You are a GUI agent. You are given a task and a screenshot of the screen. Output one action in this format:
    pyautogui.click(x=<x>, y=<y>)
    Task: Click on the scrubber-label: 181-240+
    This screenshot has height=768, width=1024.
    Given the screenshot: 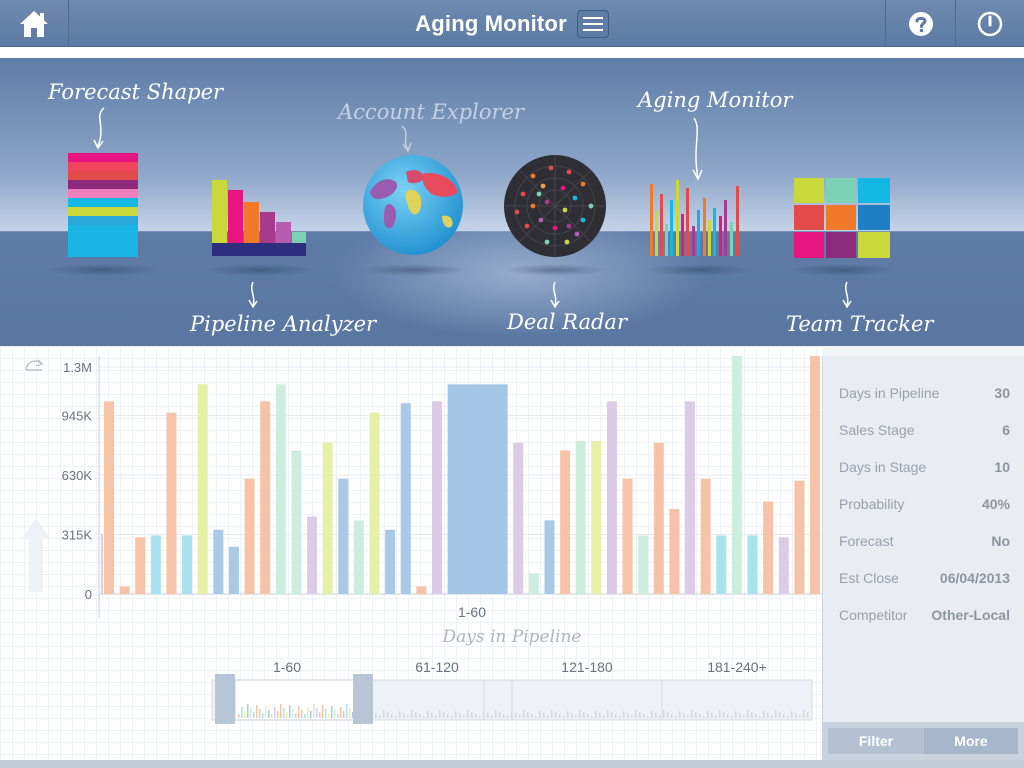 What is the action you would take?
    pyautogui.click(x=737, y=667)
    